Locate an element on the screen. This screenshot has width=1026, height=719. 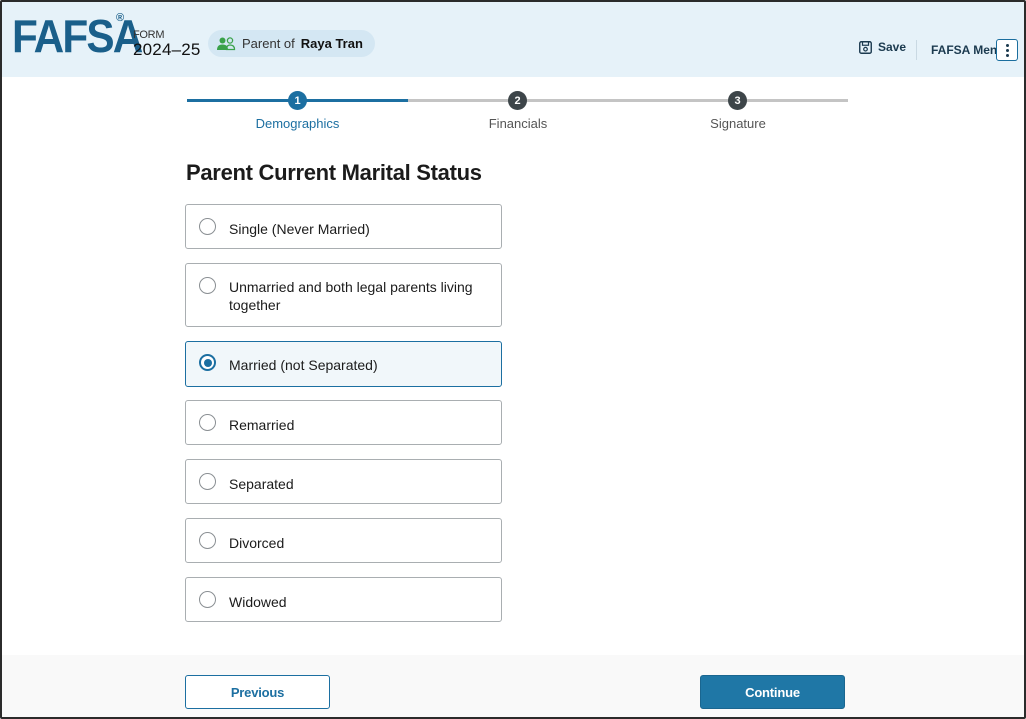
step-number: 3 is located at coordinates (737, 100).